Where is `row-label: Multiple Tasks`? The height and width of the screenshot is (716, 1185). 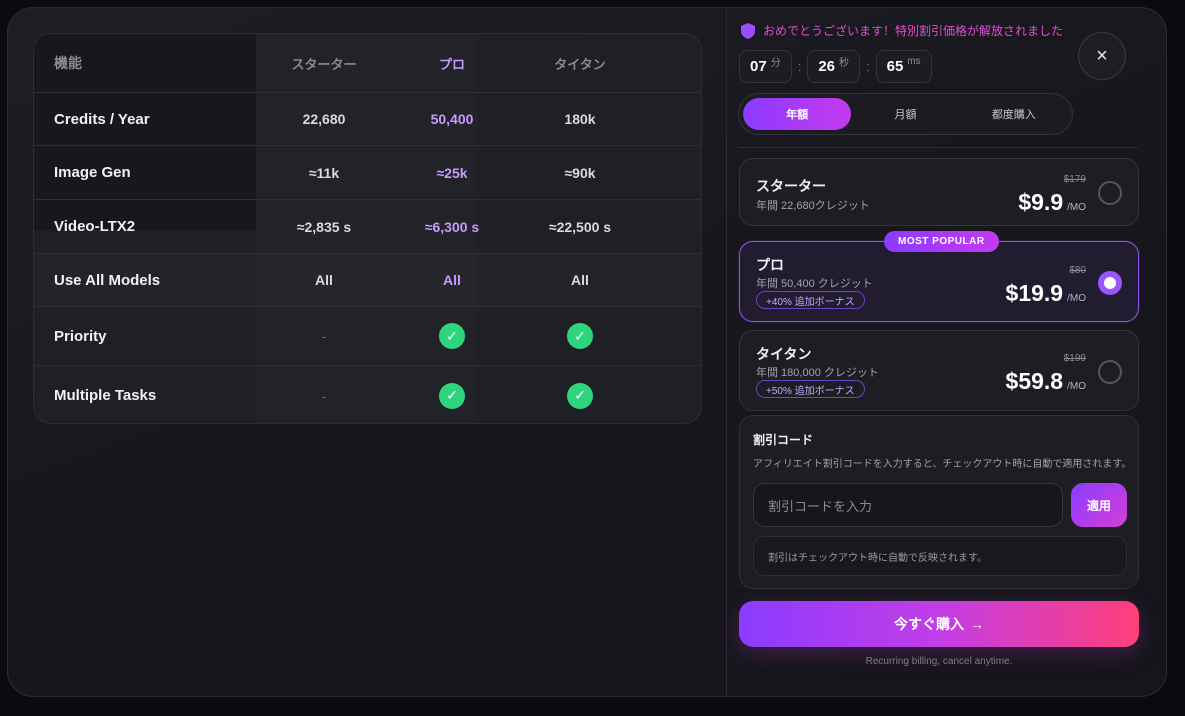
row-label: Multiple Tasks is located at coordinates (105, 395).